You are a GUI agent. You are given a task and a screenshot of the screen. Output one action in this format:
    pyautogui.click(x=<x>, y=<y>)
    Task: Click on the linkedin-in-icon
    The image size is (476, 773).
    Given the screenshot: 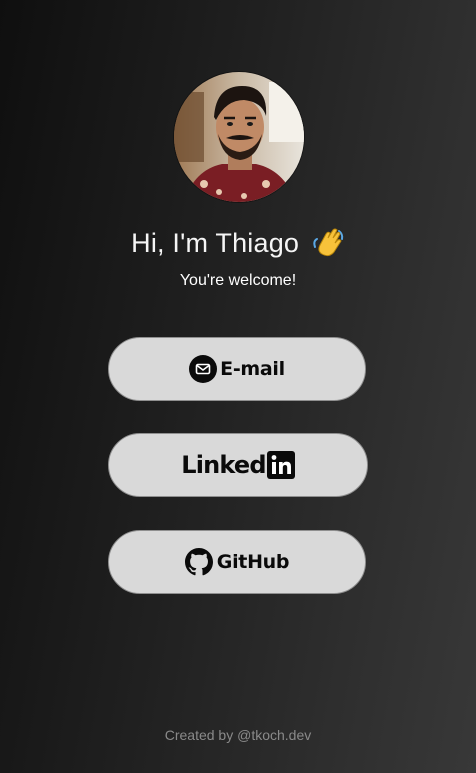 What is the action you would take?
    pyautogui.click(x=280, y=465)
    